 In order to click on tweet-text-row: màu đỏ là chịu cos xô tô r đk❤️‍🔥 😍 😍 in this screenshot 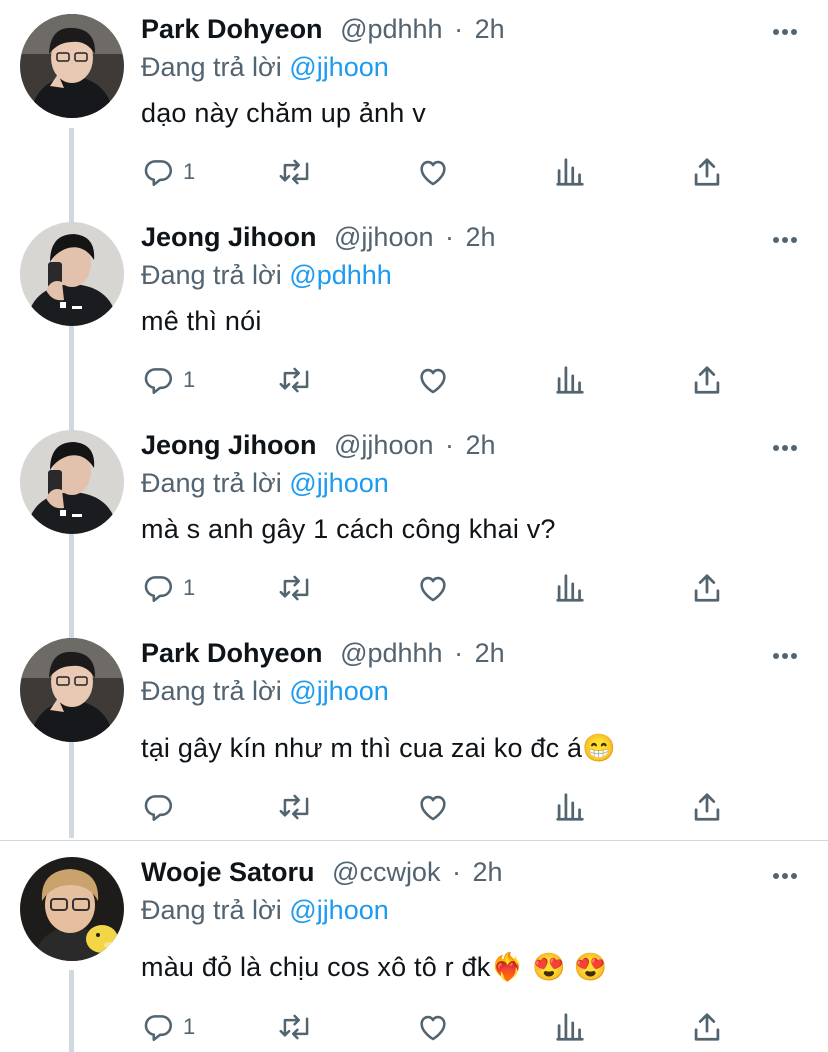, I will do `click(374, 967)`.